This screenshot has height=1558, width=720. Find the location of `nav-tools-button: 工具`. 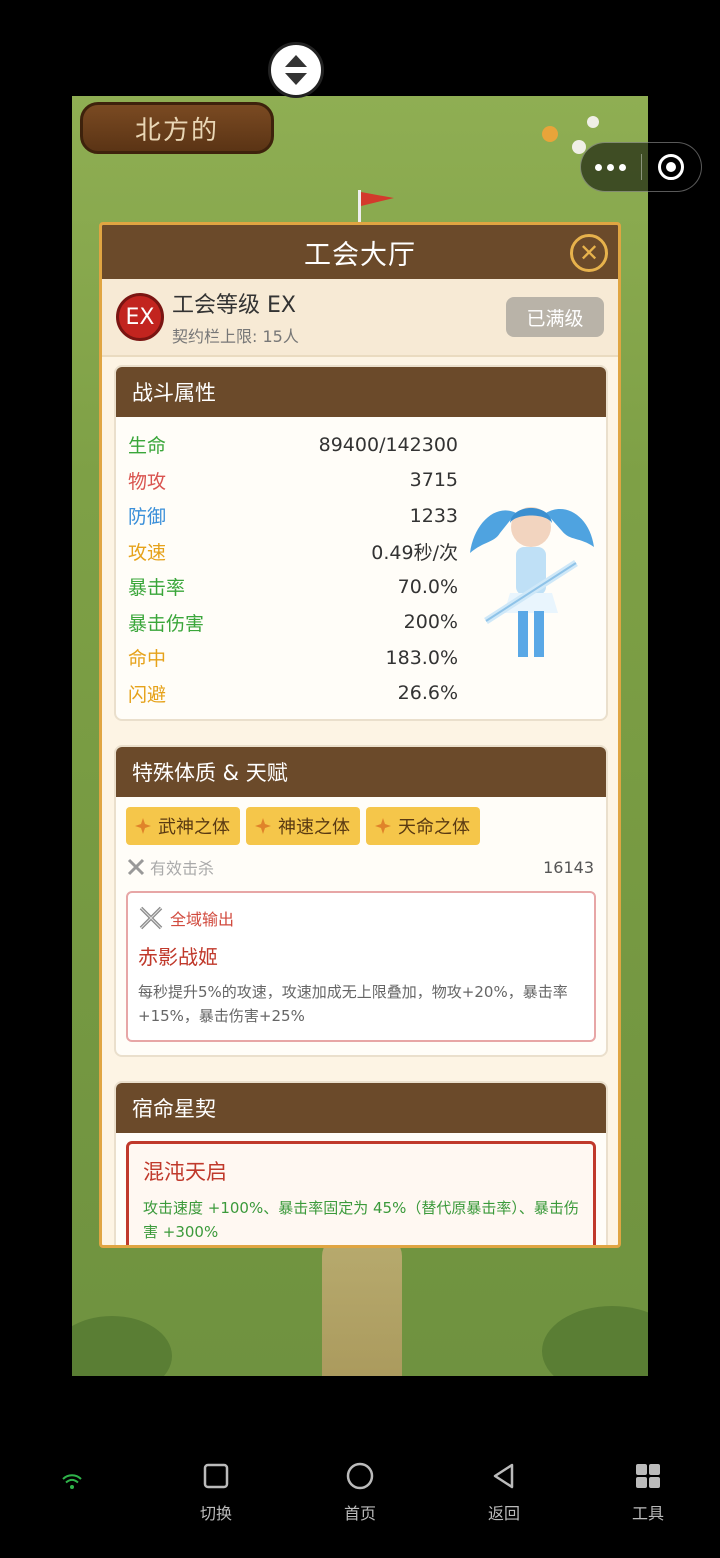

nav-tools-button: 工具 is located at coordinates (648, 1493).